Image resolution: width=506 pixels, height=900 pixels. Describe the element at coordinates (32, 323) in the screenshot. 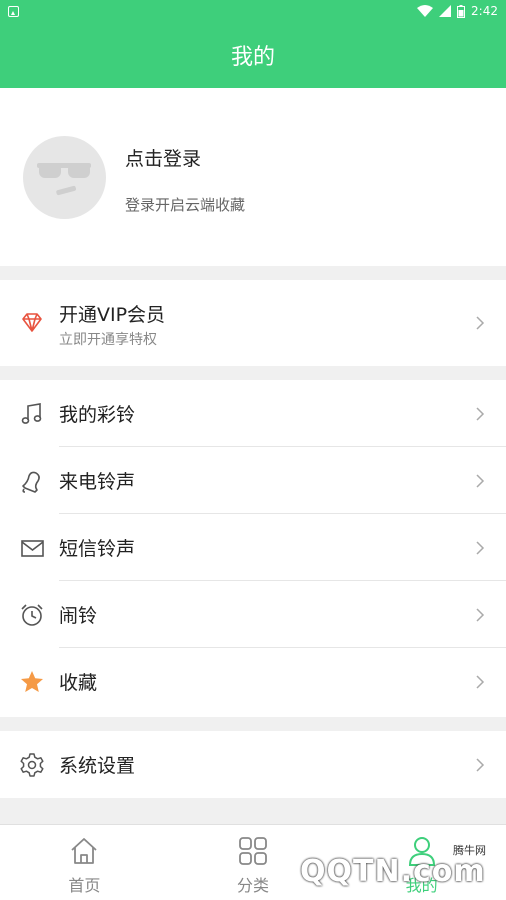

I see `diamond-icon` at that location.